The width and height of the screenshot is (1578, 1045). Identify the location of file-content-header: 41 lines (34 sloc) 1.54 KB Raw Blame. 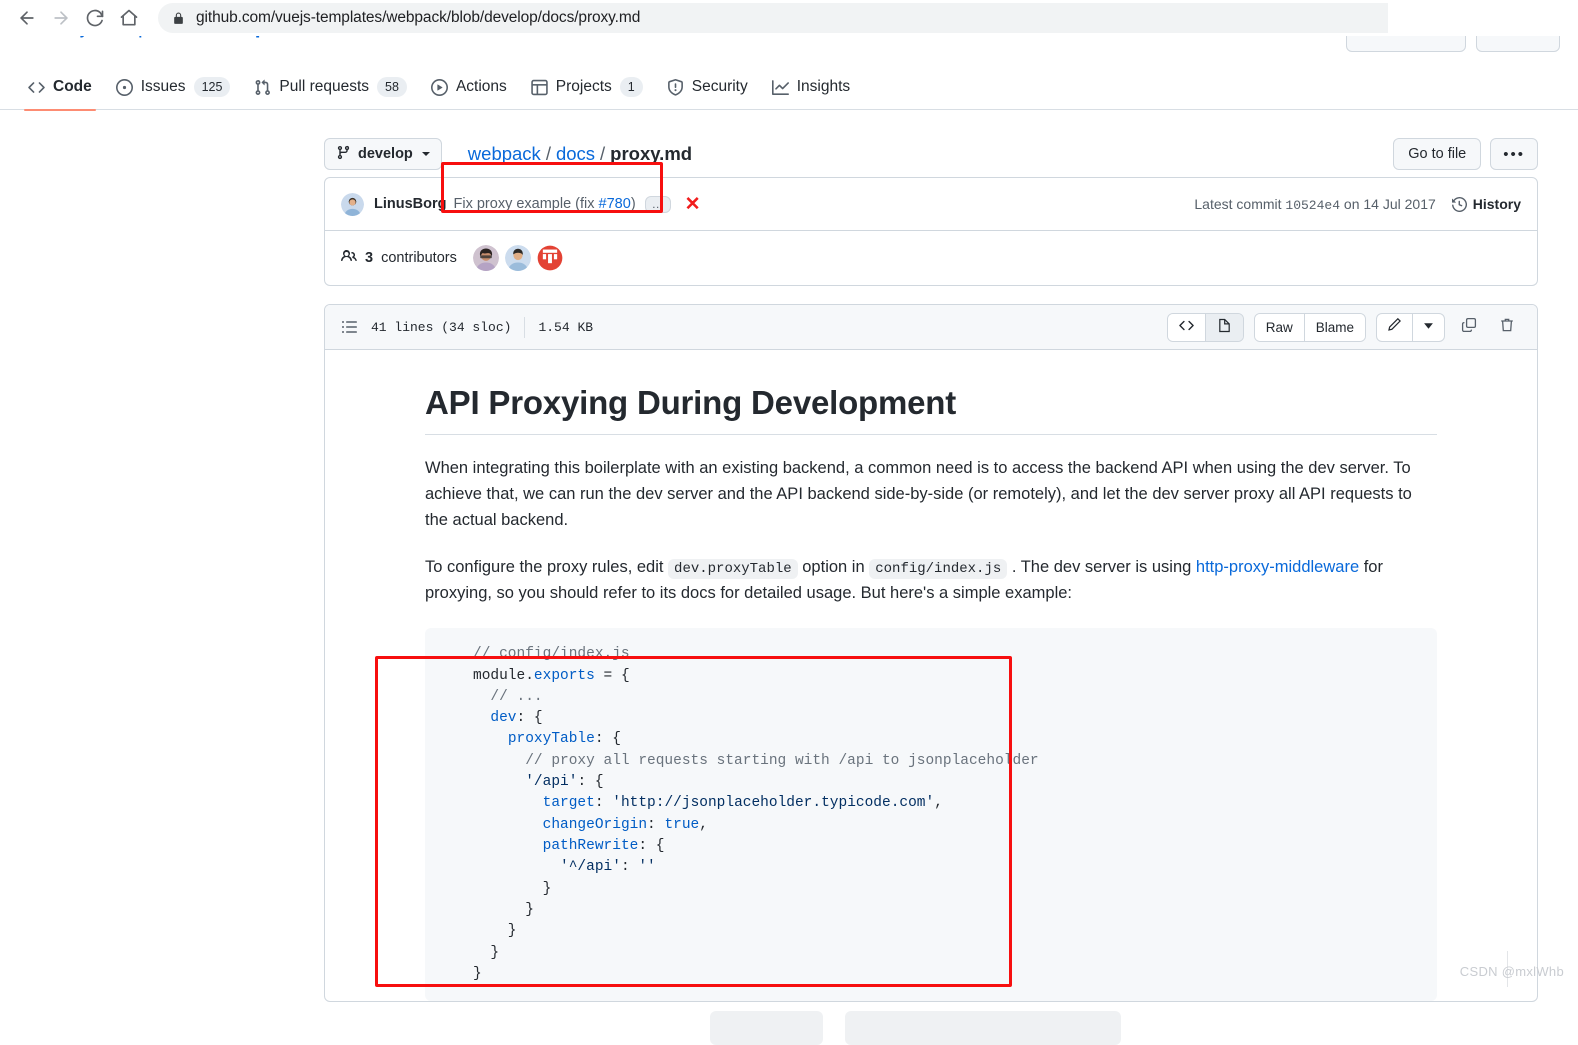
(931, 327).